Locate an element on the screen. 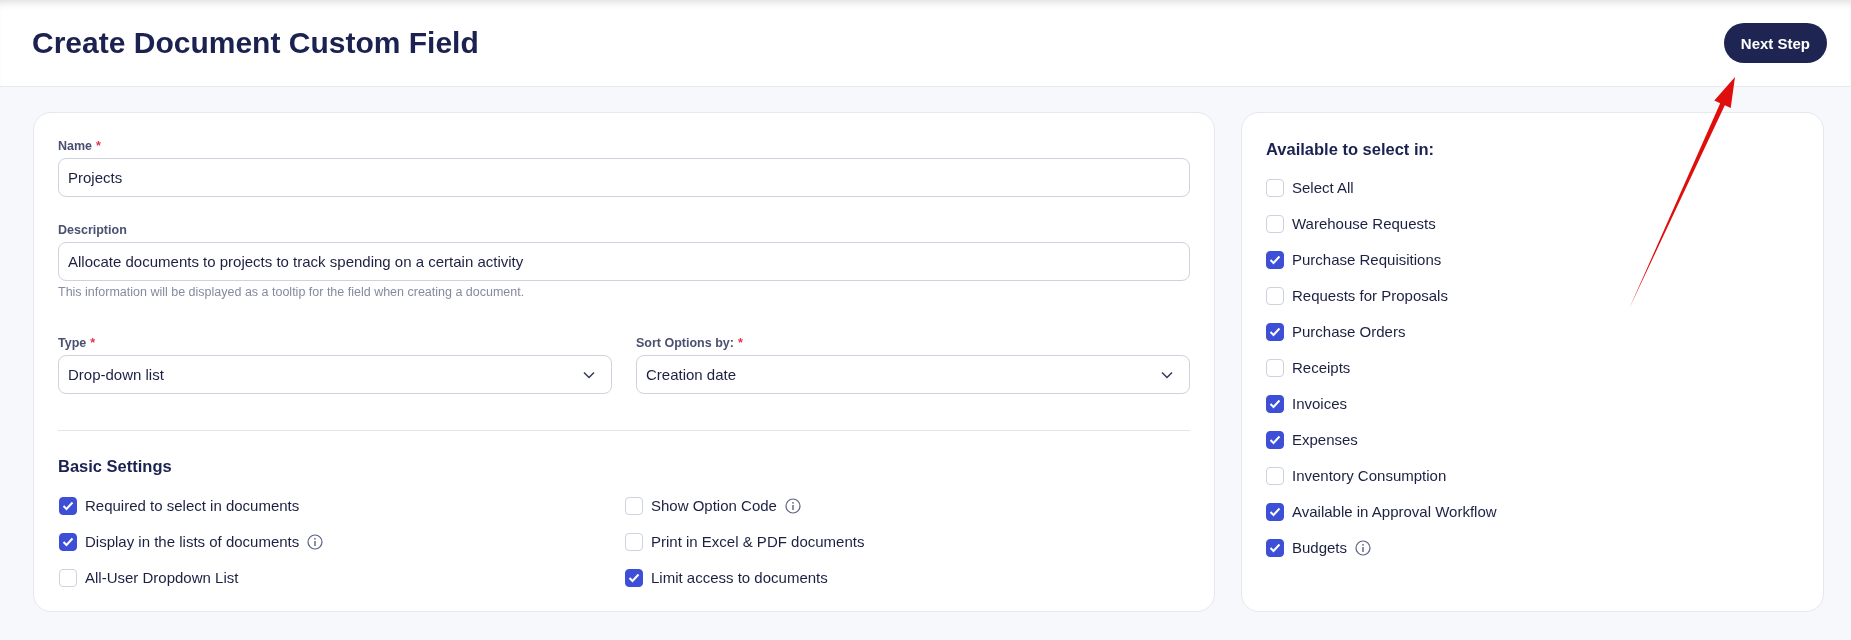 The image size is (1851, 640). checkbox-label: Requests for Proposals is located at coordinates (1370, 295).